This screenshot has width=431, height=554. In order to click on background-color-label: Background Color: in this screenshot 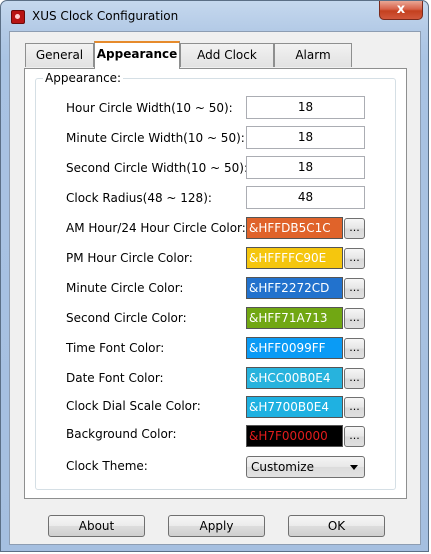, I will do `click(121, 434)`.